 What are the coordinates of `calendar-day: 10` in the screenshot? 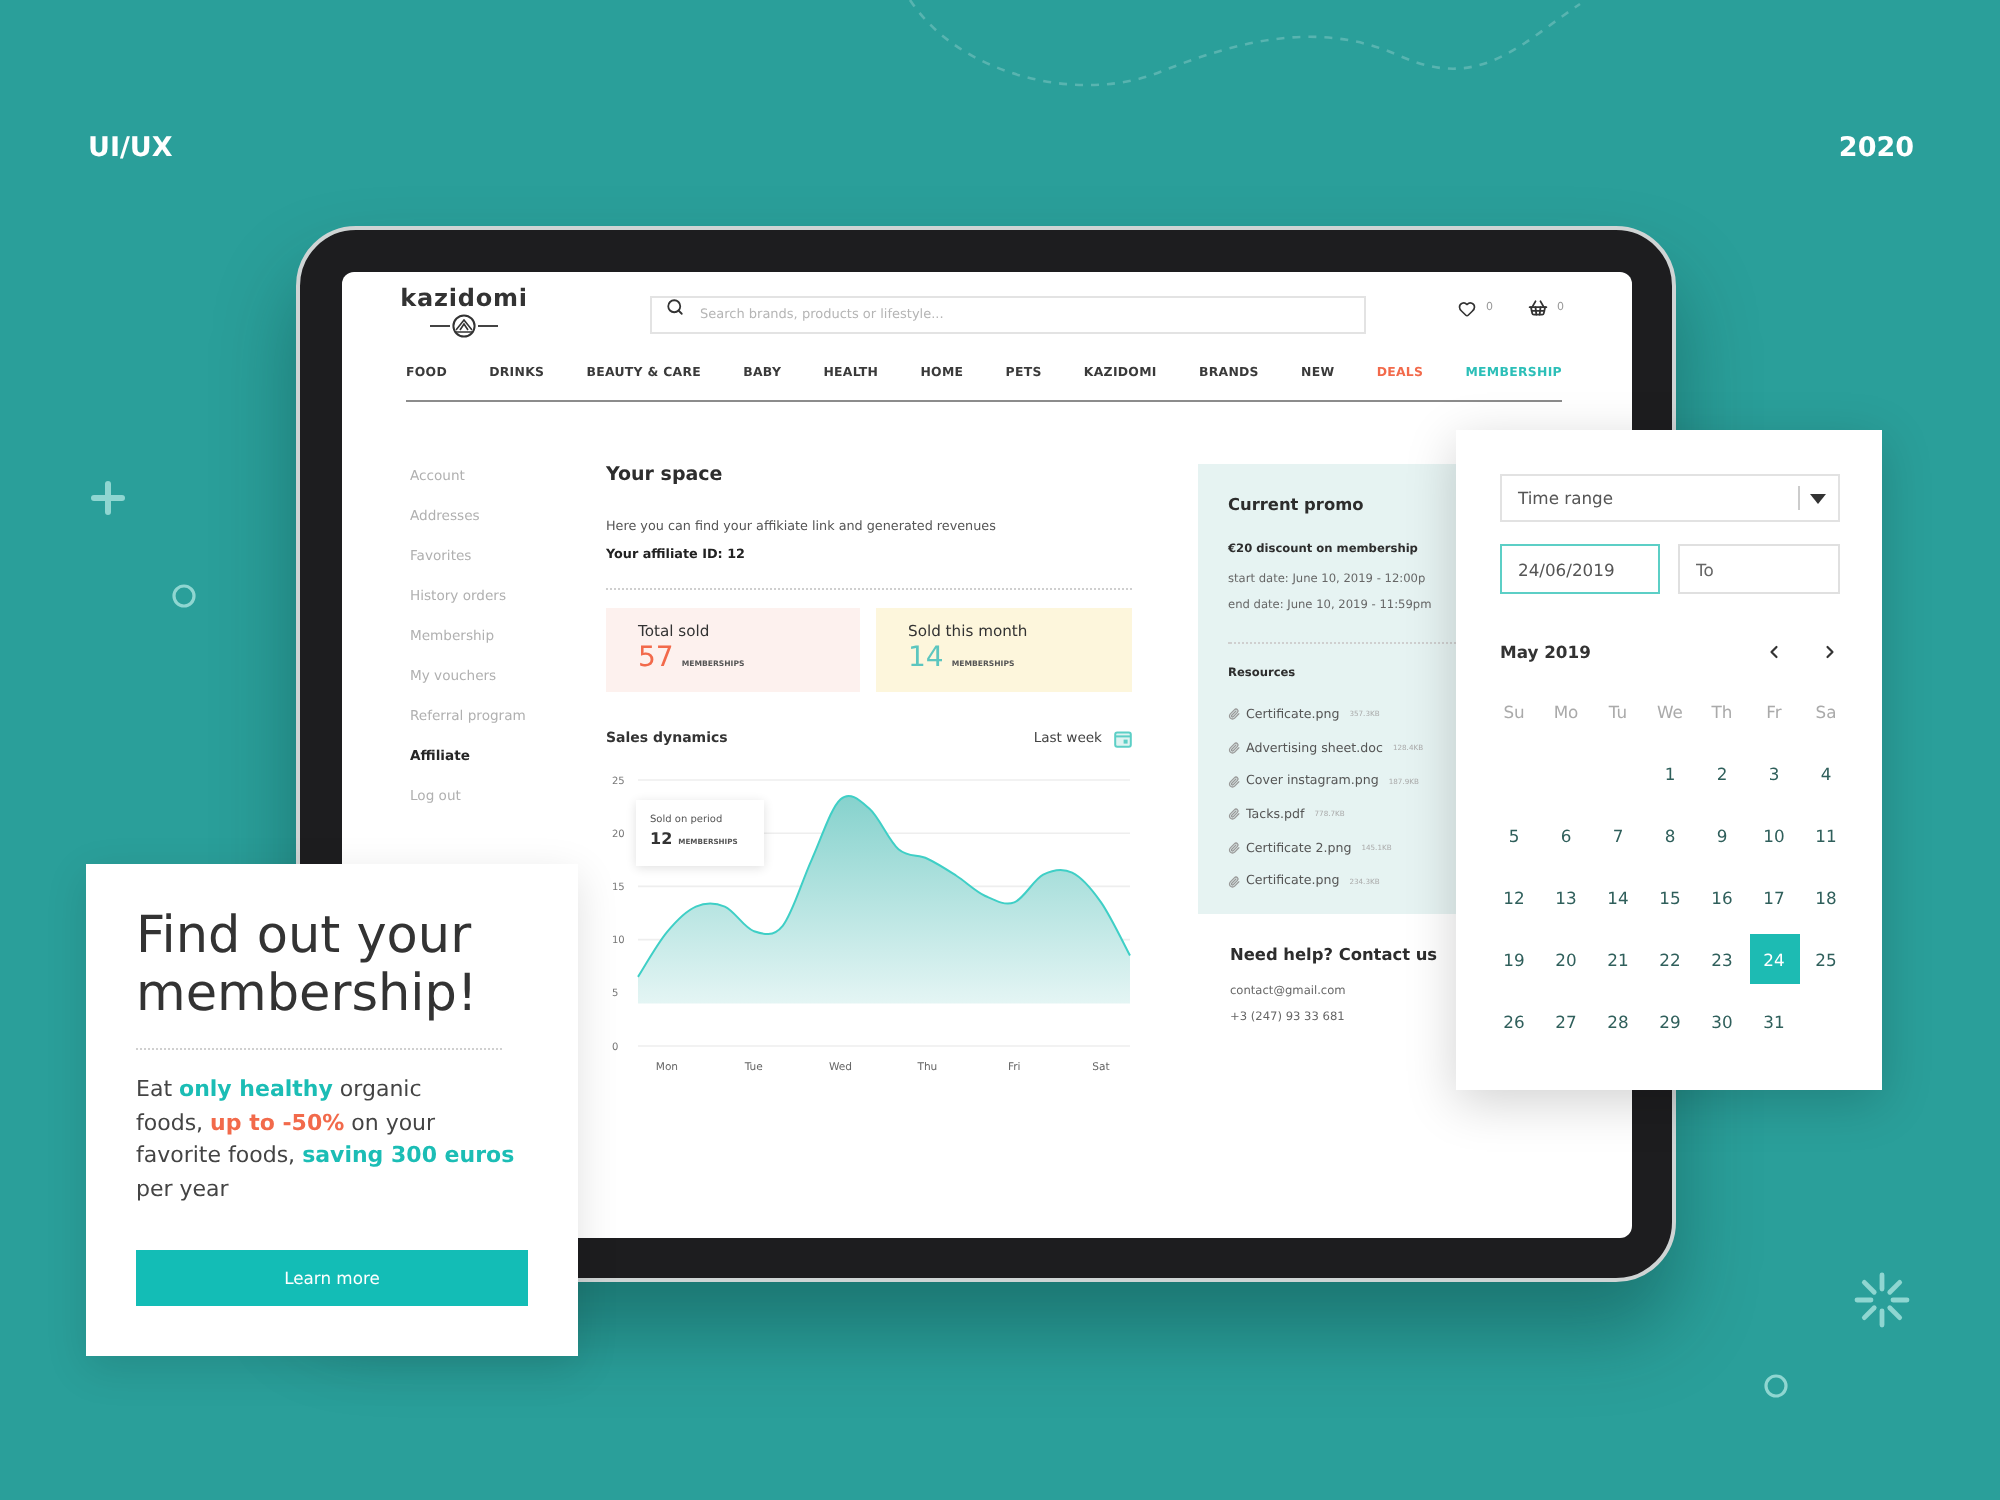 It's located at (1774, 835).